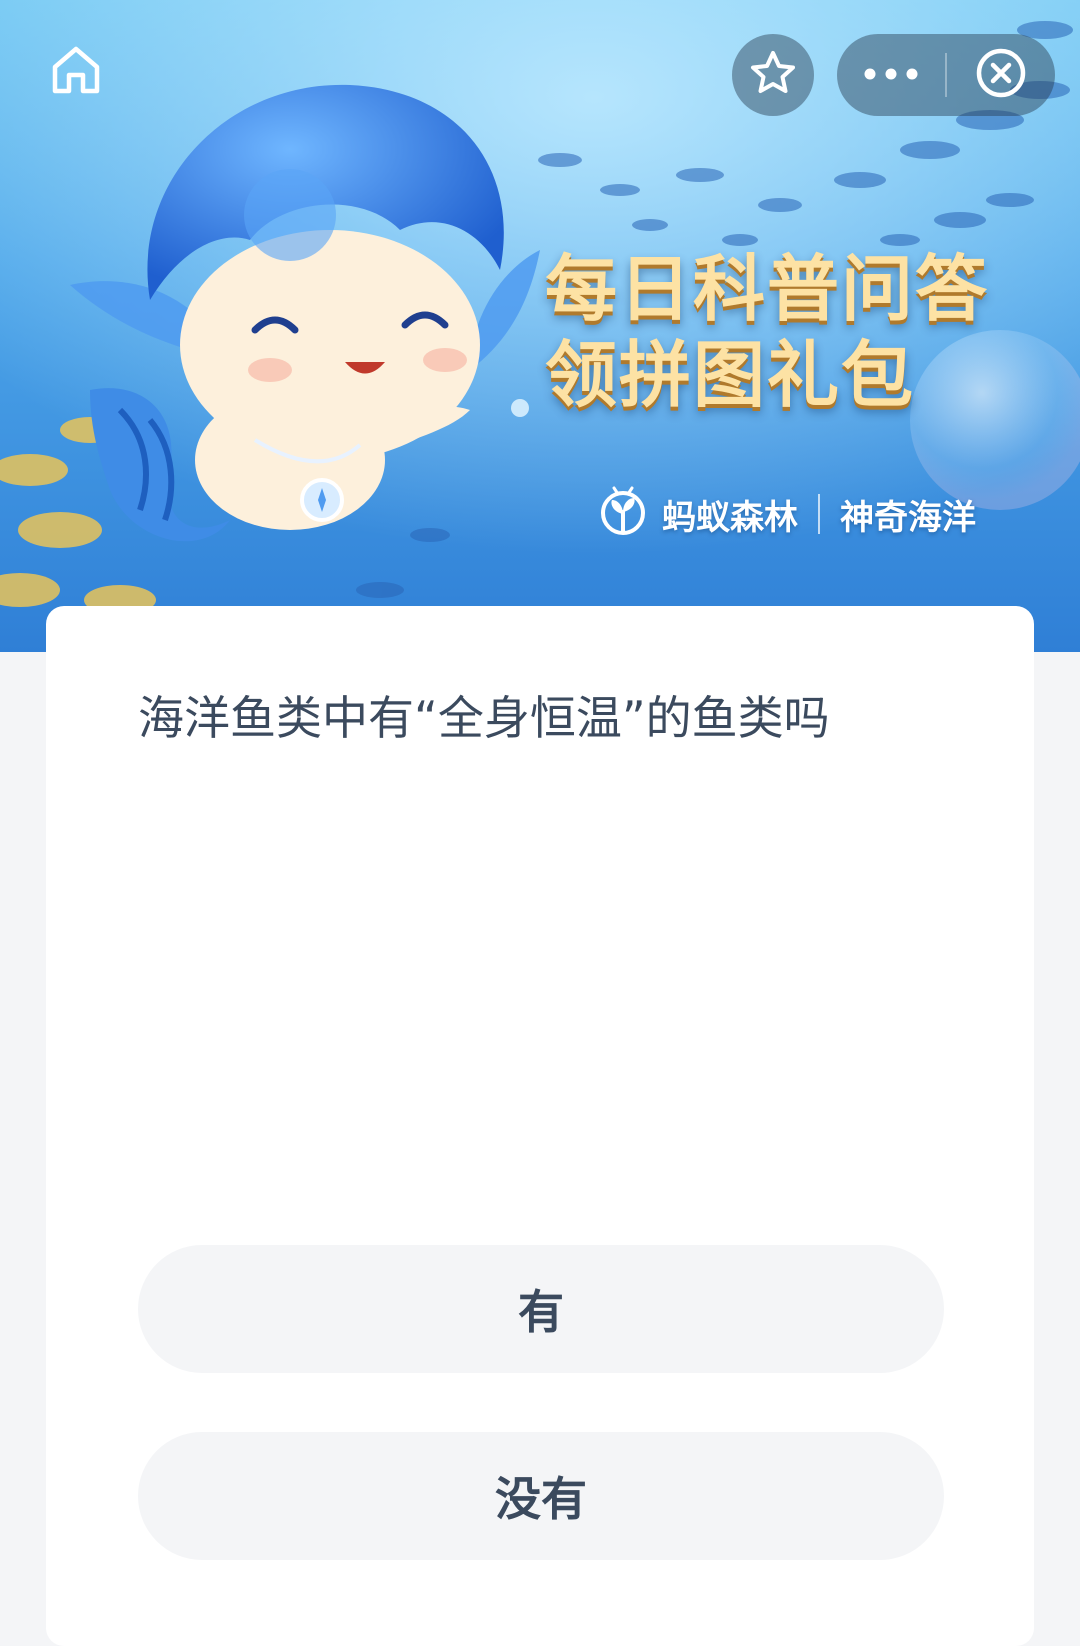 The image size is (1080, 1646). I want to click on close-button, so click(1001, 75).